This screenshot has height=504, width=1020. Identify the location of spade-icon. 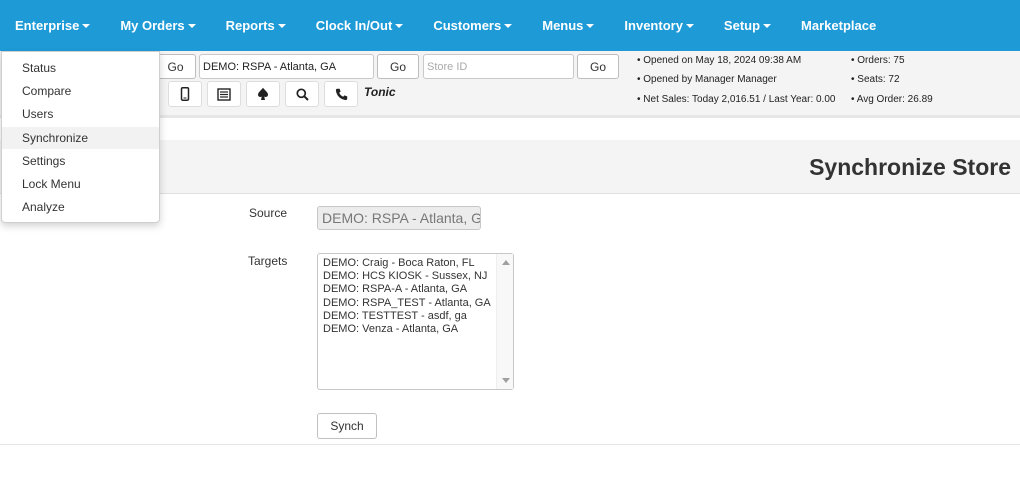
(263, 93).